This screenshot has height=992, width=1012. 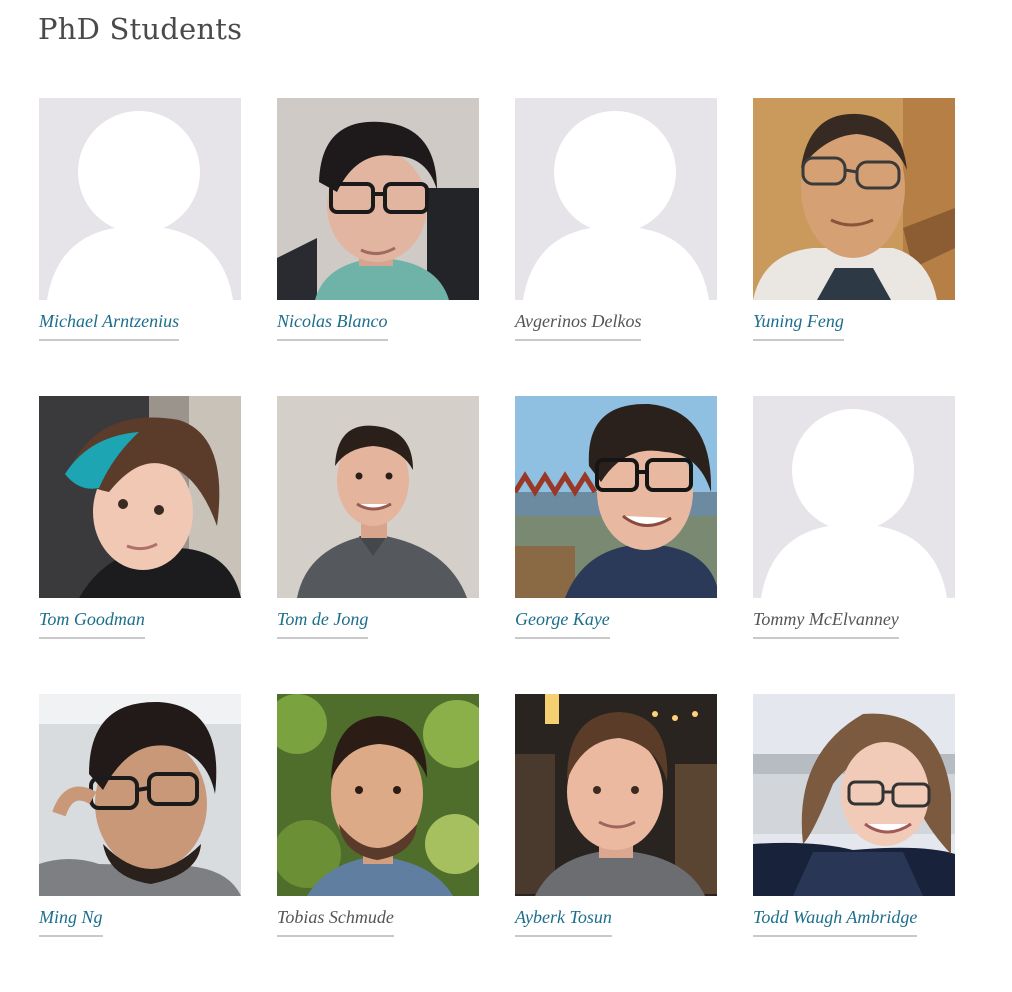 I want to click on student-name: Tommy McElvanney, so click(x=826, y=623).